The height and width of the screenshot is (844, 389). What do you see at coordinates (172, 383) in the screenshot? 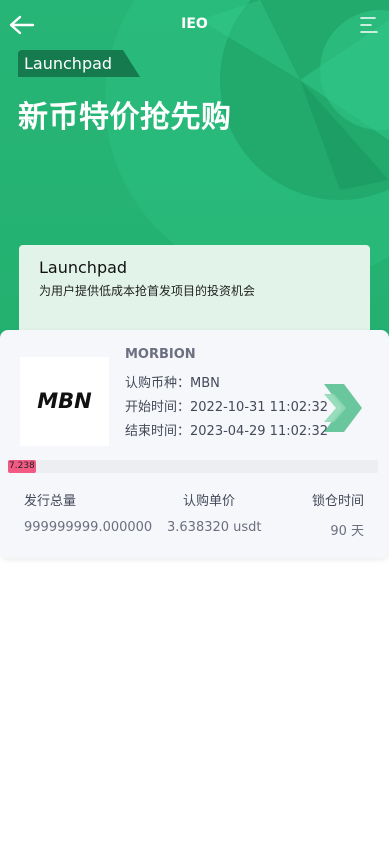
I see `subscription-currency: 认购币种：MBN` at bounding box center [172, 383].